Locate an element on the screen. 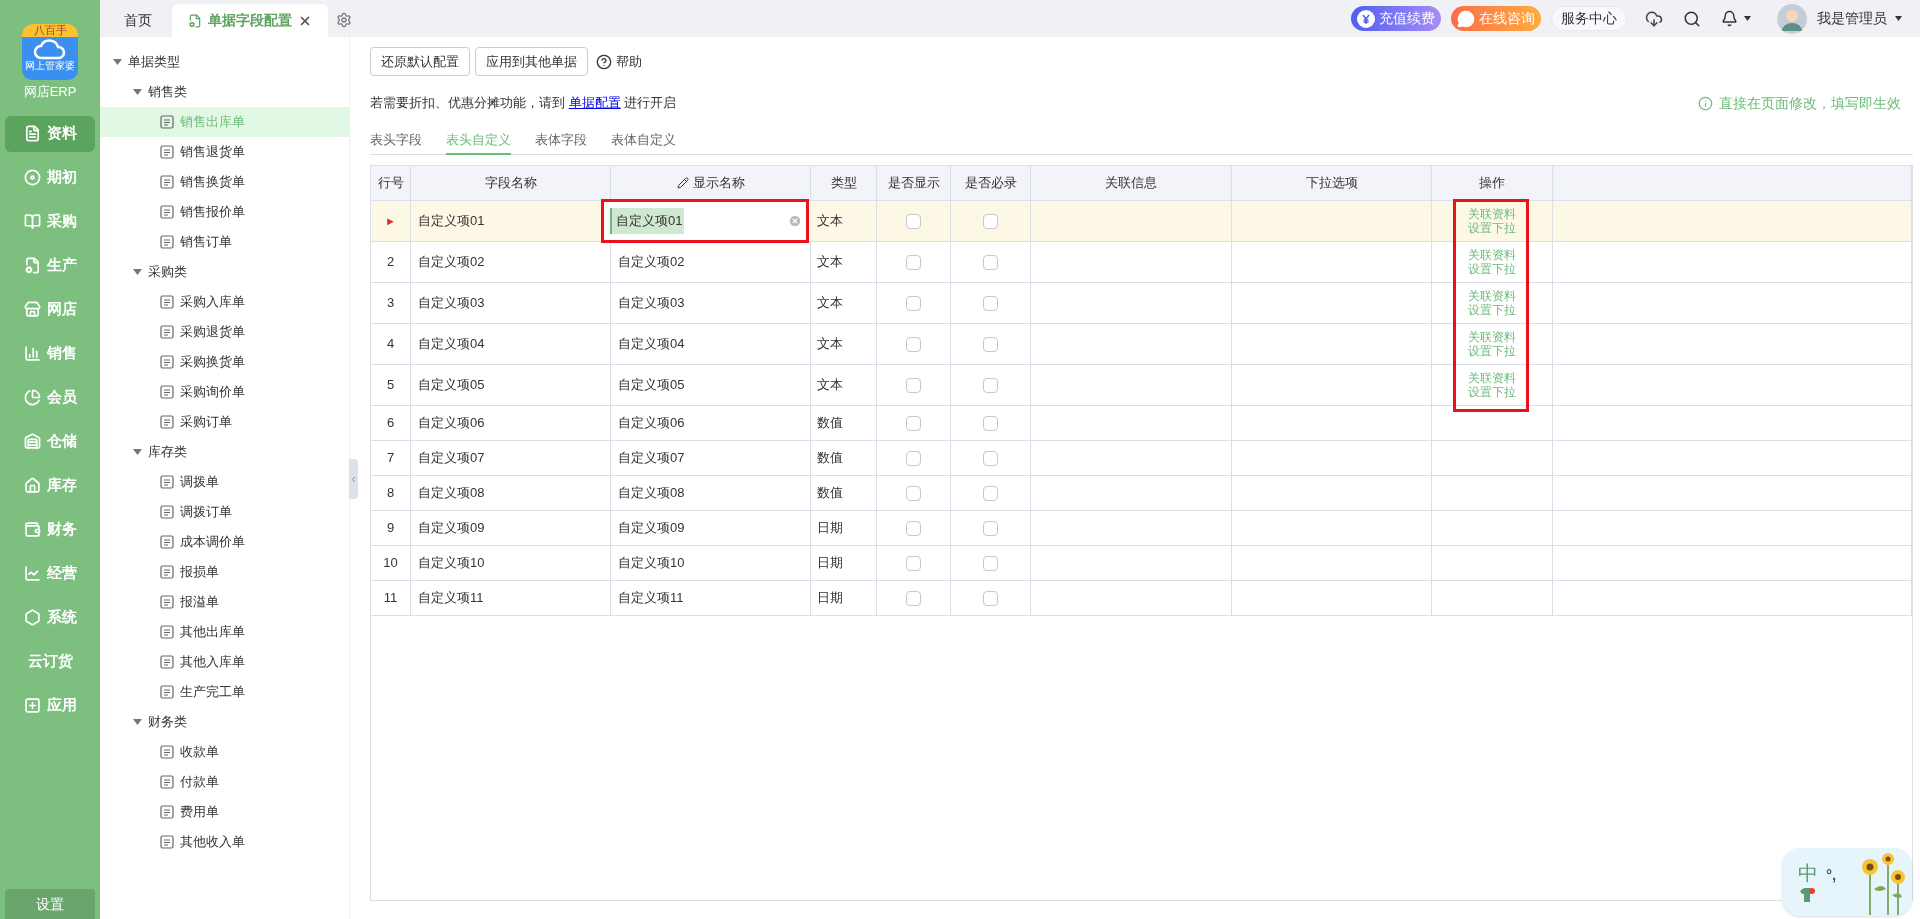 The height and width of the screenshot is (919, 1920). sub-tab: 表体字段 is located at coordinates (561, 141).